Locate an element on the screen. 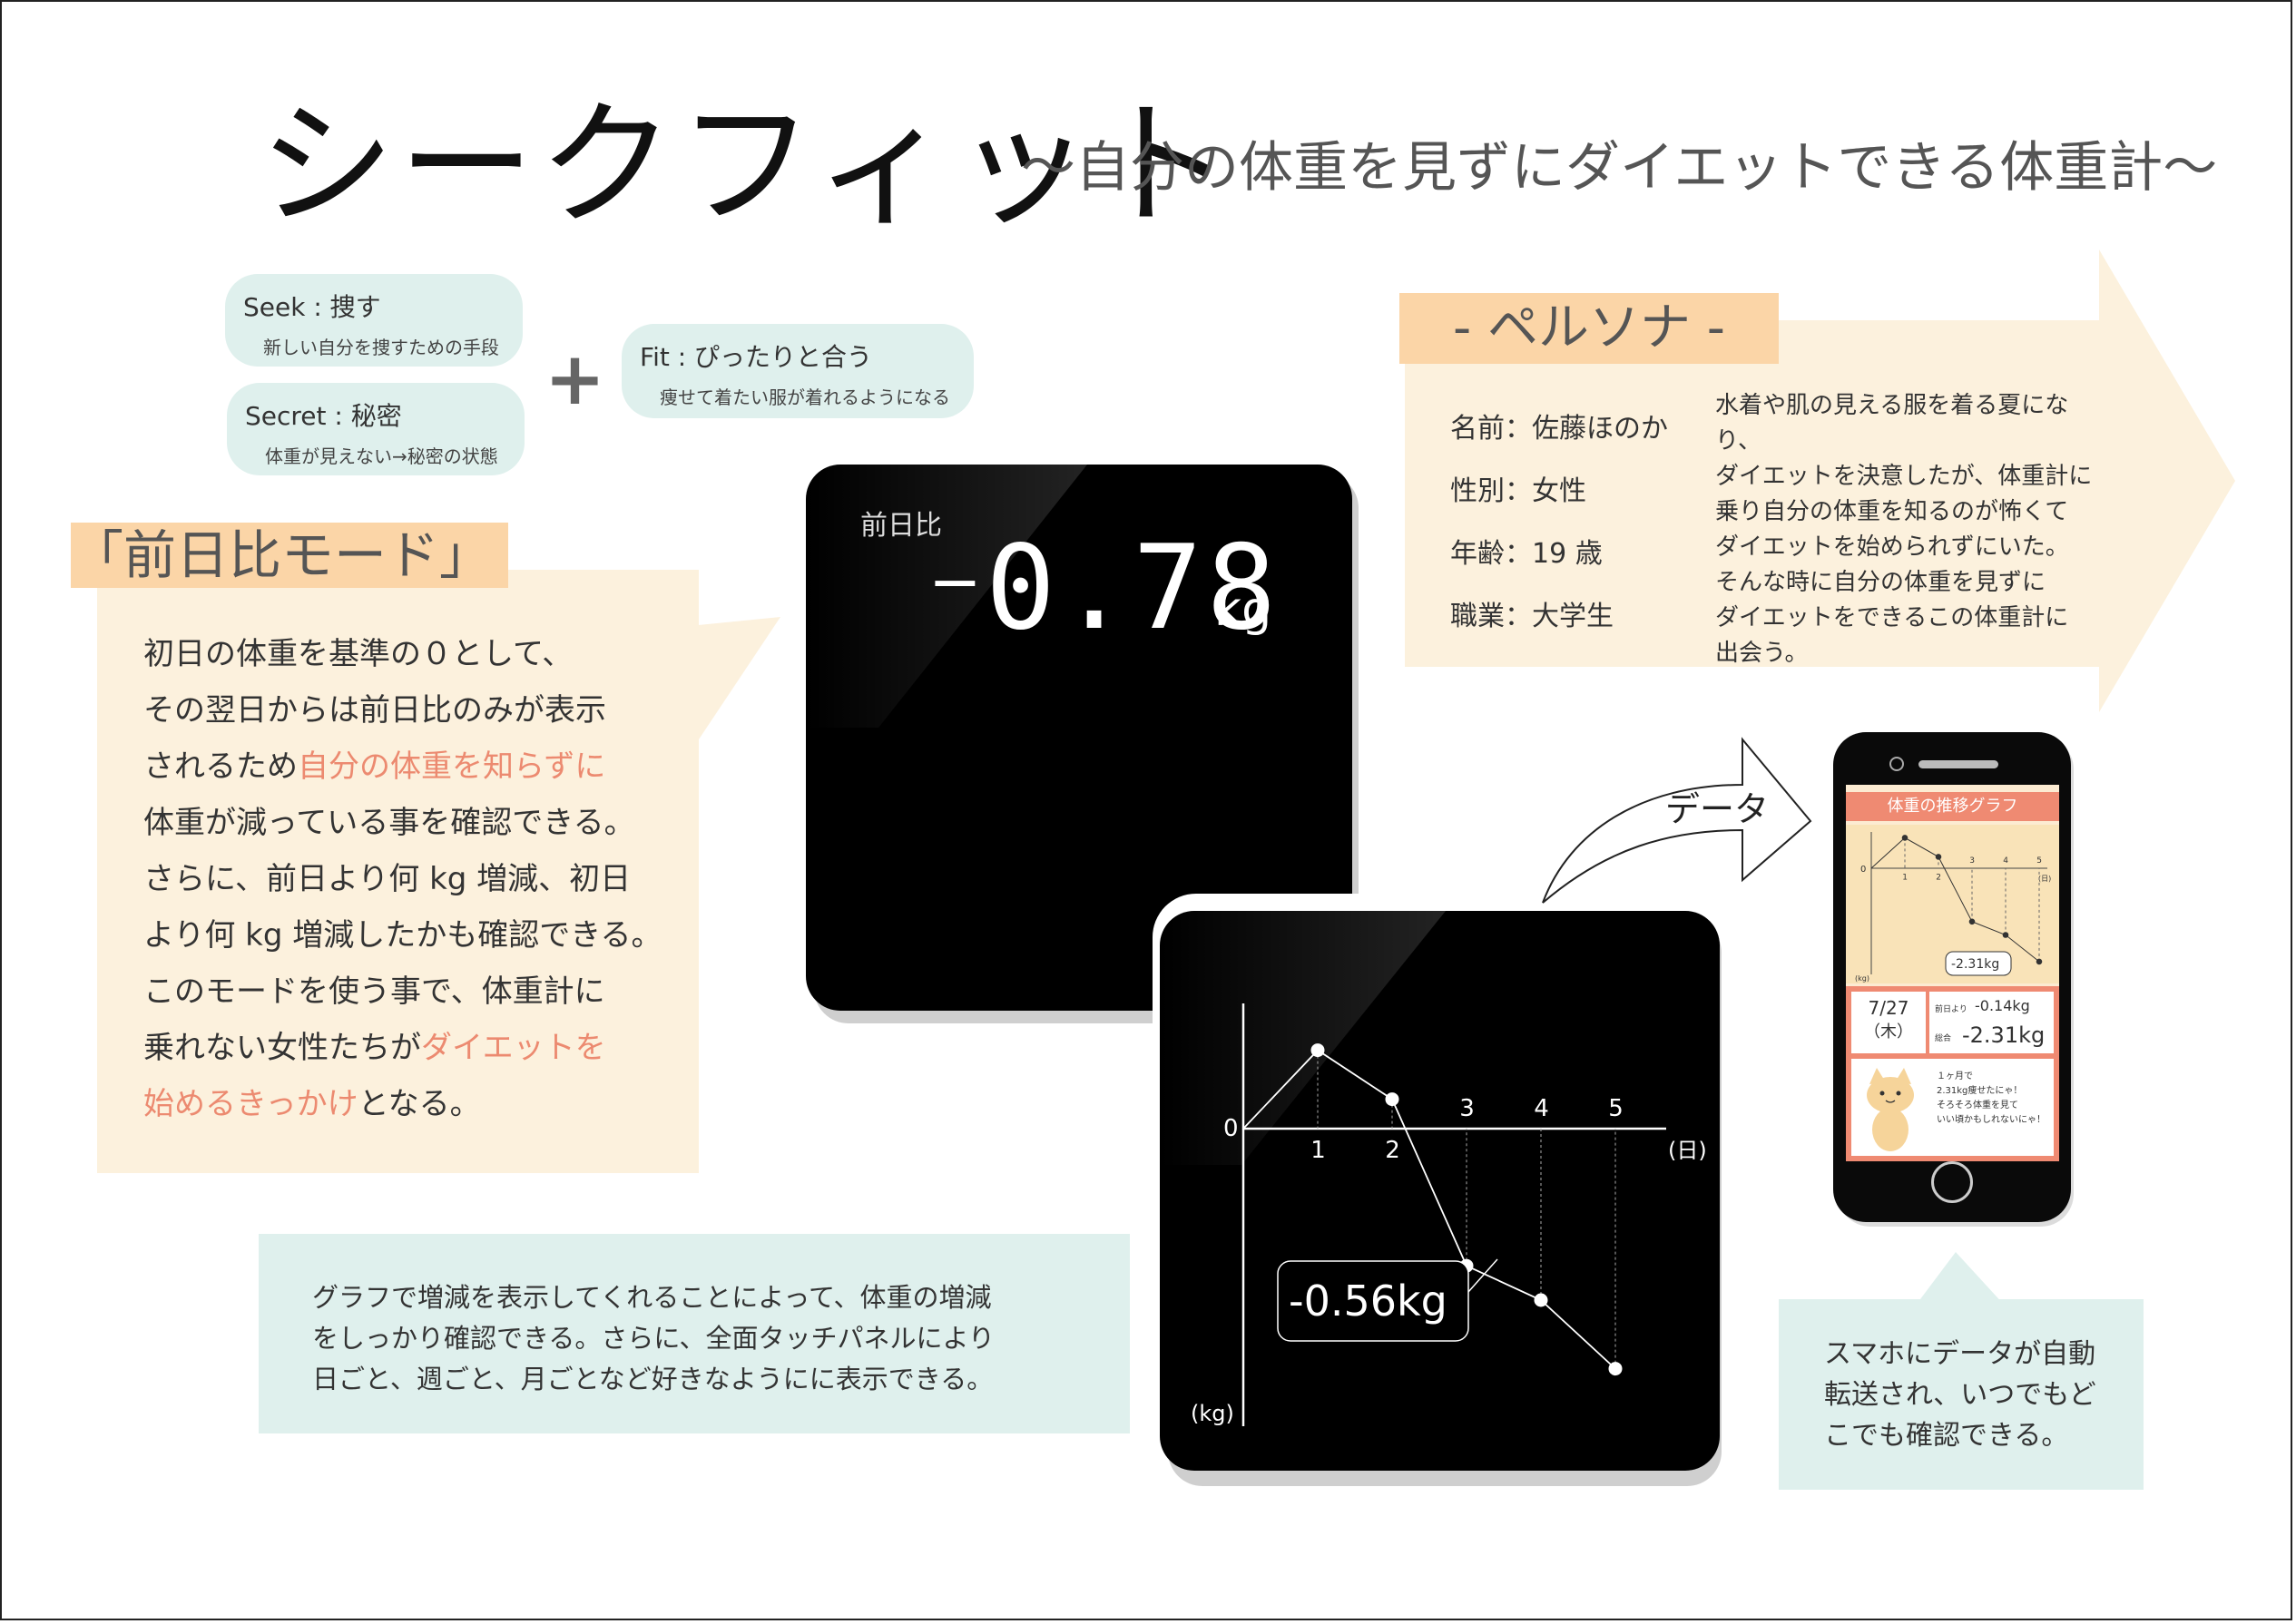  mode-text-plain: 乗れない女性たちが is located at coordinates (282, 1048).